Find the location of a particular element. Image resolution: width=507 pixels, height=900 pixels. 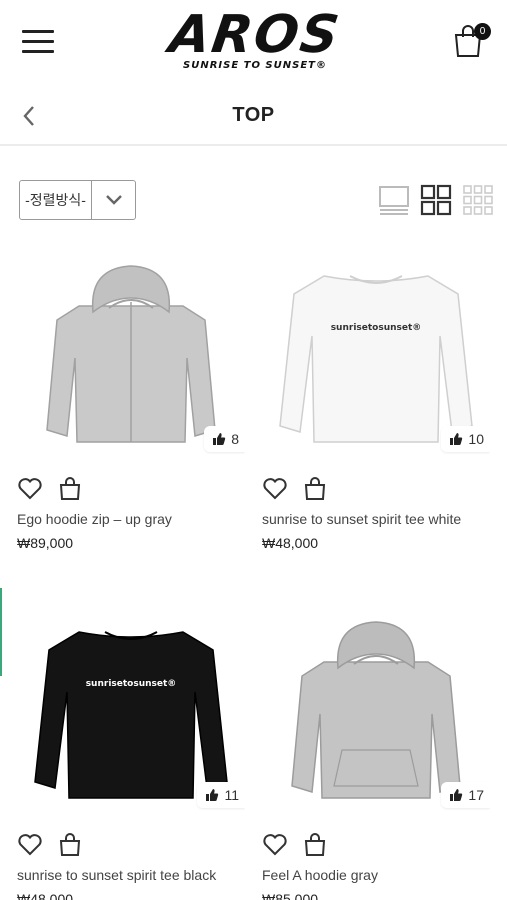

view-toggle-group is located at coordinates (436, 200).